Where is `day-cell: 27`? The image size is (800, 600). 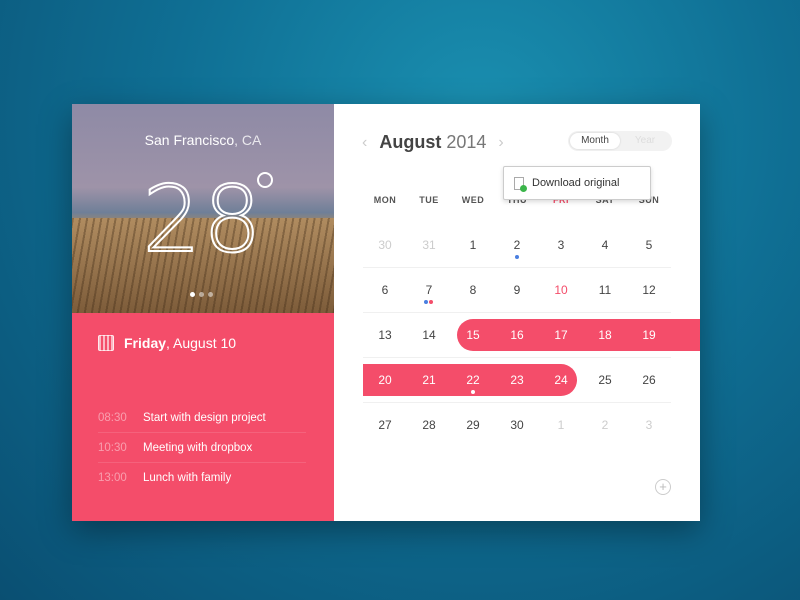 day-cell: 27 is located at coordinates (385, 425).